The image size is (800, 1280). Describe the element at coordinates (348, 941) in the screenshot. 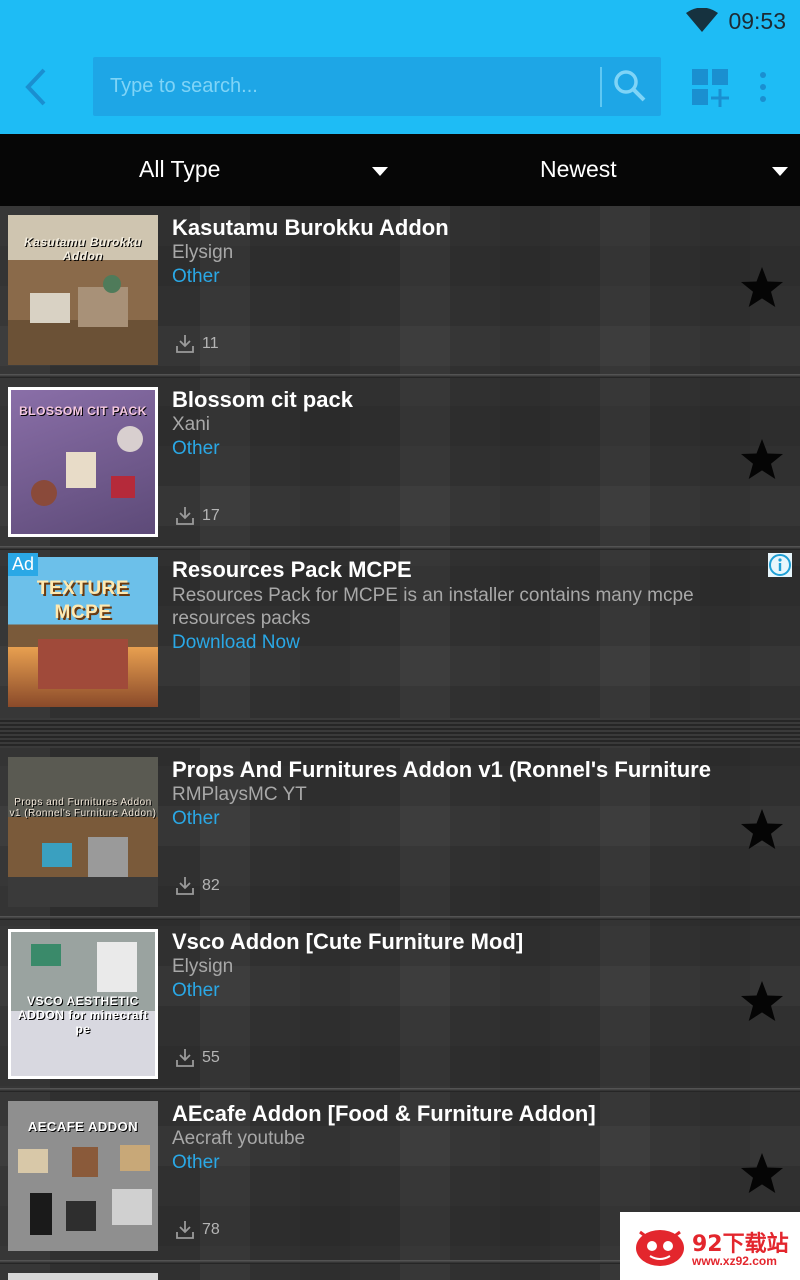

I see `item-title: Vsco Addon [Cute Furniture Mod]` at that location.